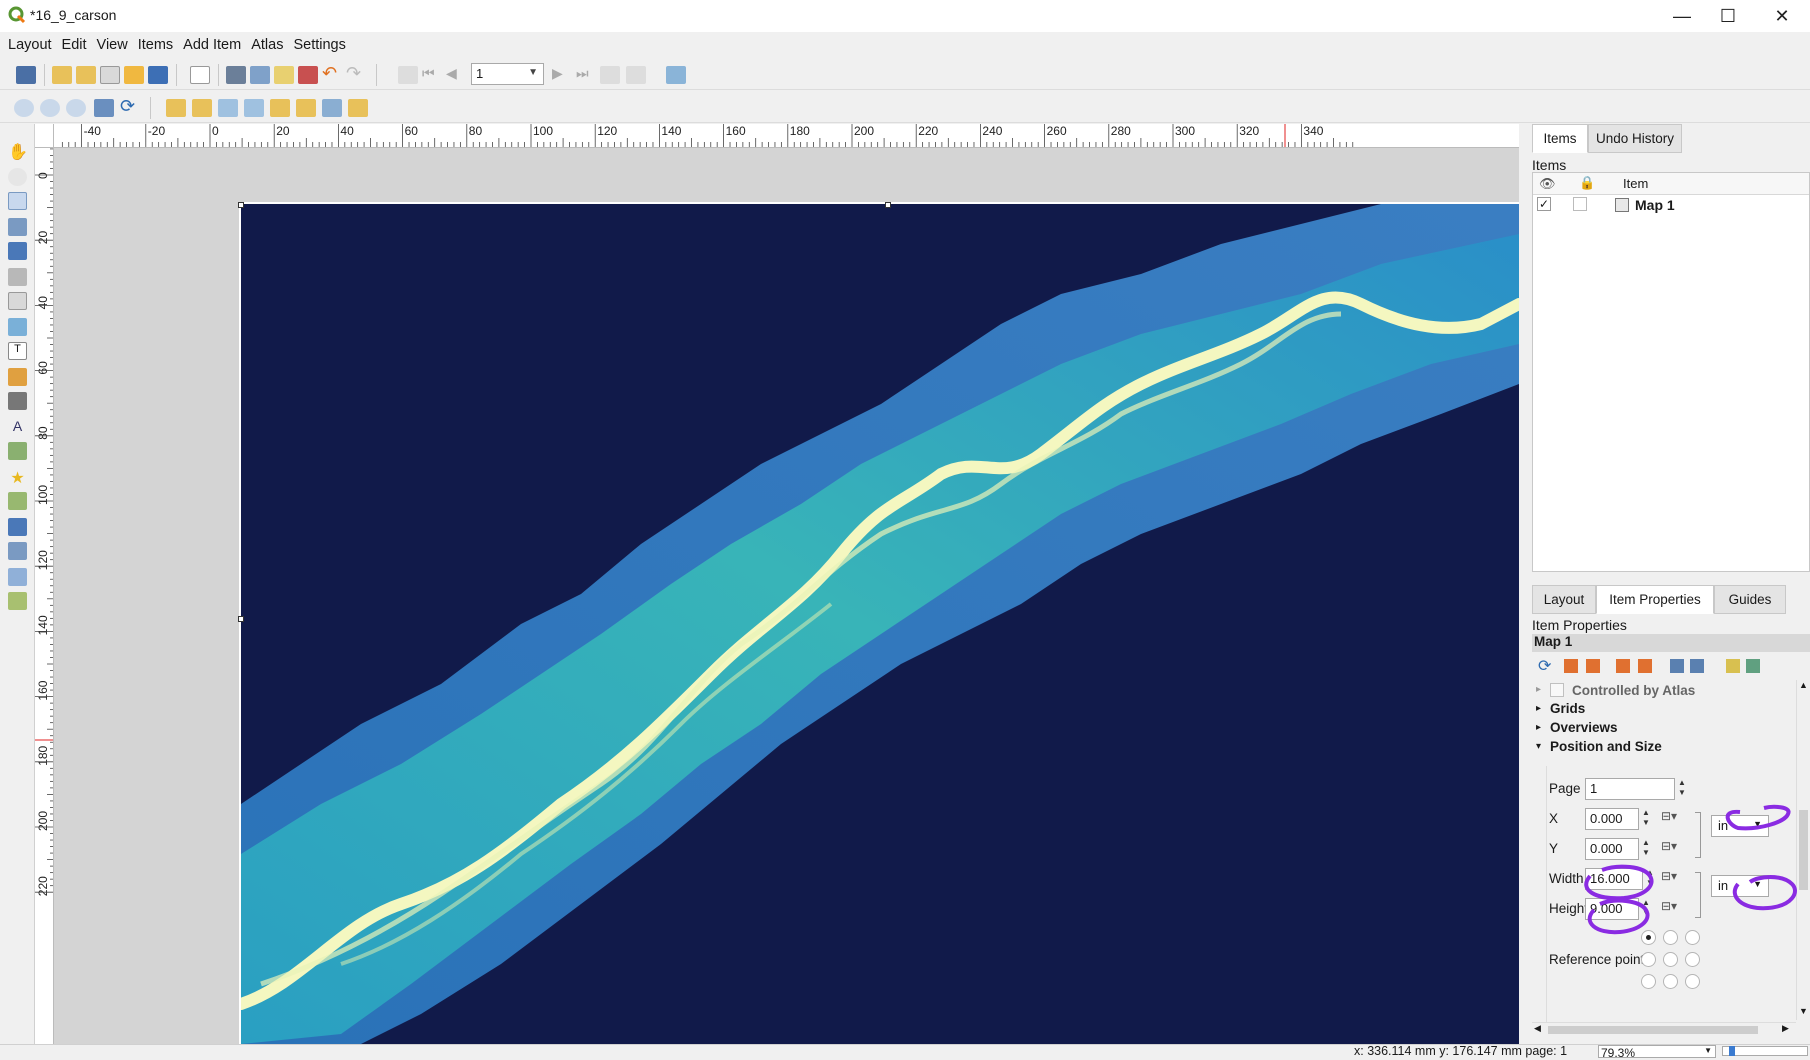  Describe the element at coordinates (332, 108) in the screenshot. I see `align-items-icon` at that location.